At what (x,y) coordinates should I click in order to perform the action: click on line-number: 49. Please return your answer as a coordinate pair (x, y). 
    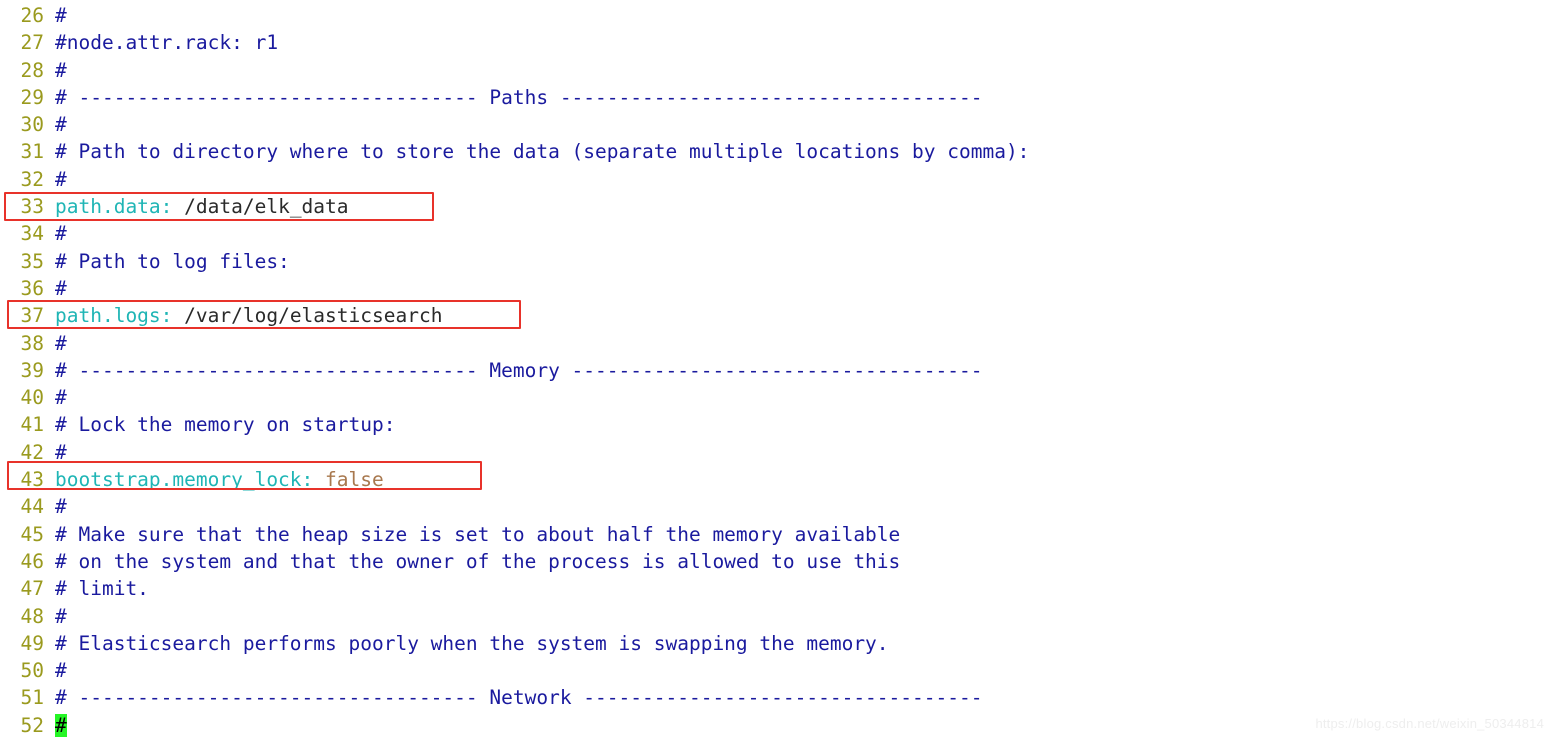
    Looking at the image, I should click on (32, 643).